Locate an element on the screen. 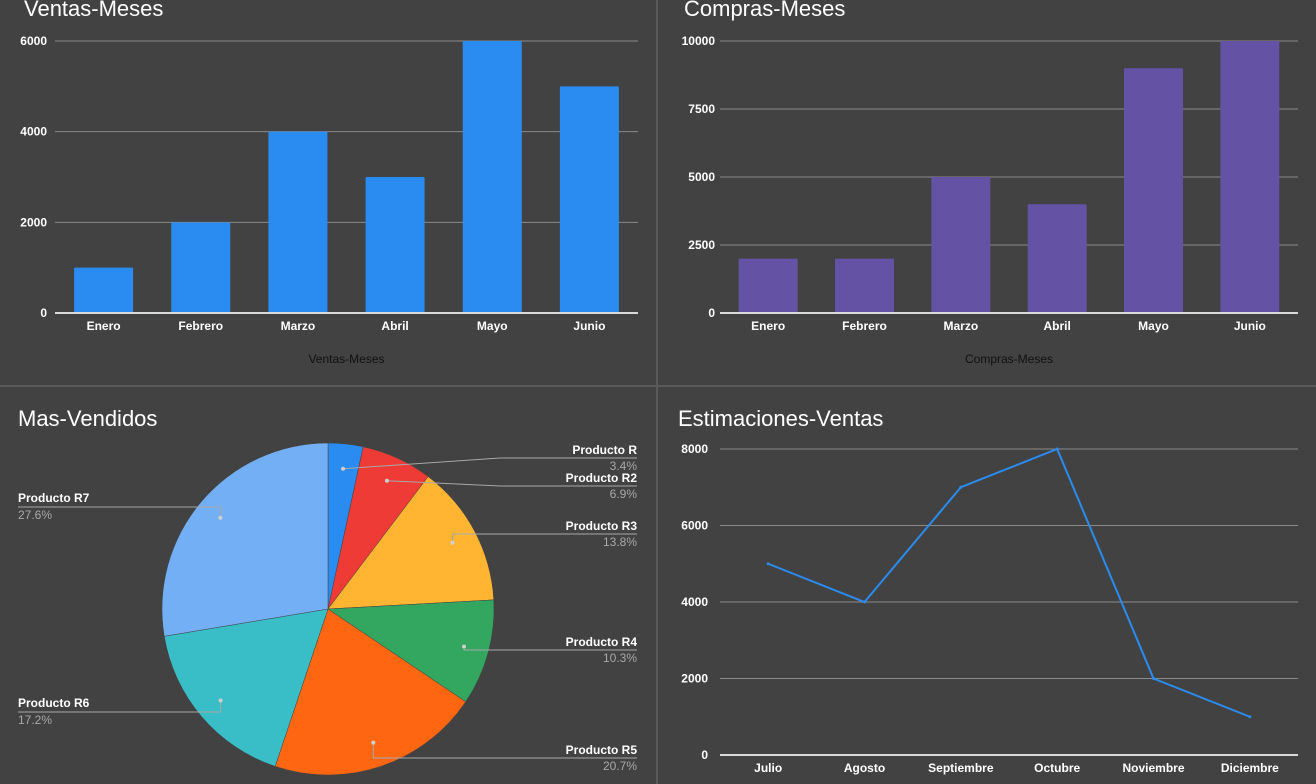  y-tick-label: 8000 is located at coordinates (694, 449).